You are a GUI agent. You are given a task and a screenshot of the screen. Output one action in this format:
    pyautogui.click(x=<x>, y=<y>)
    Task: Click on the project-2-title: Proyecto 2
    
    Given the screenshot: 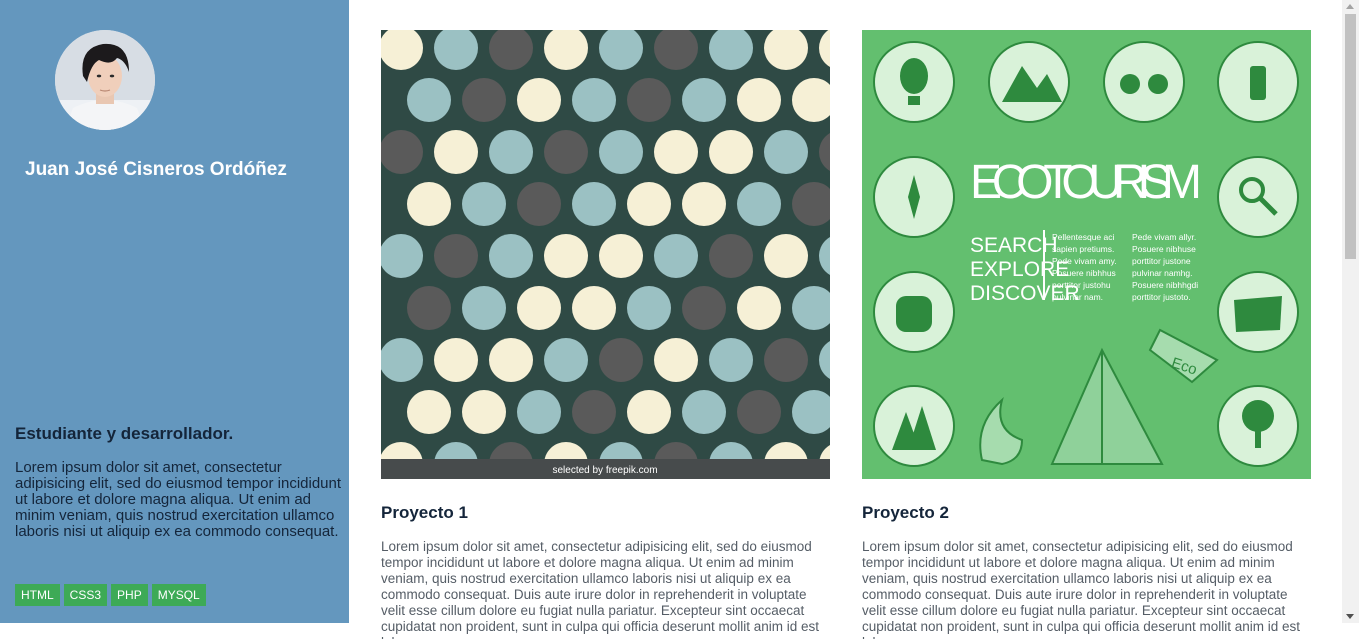 What is the action you would take?
    pyautogui.click(x=1086, y=513)
    